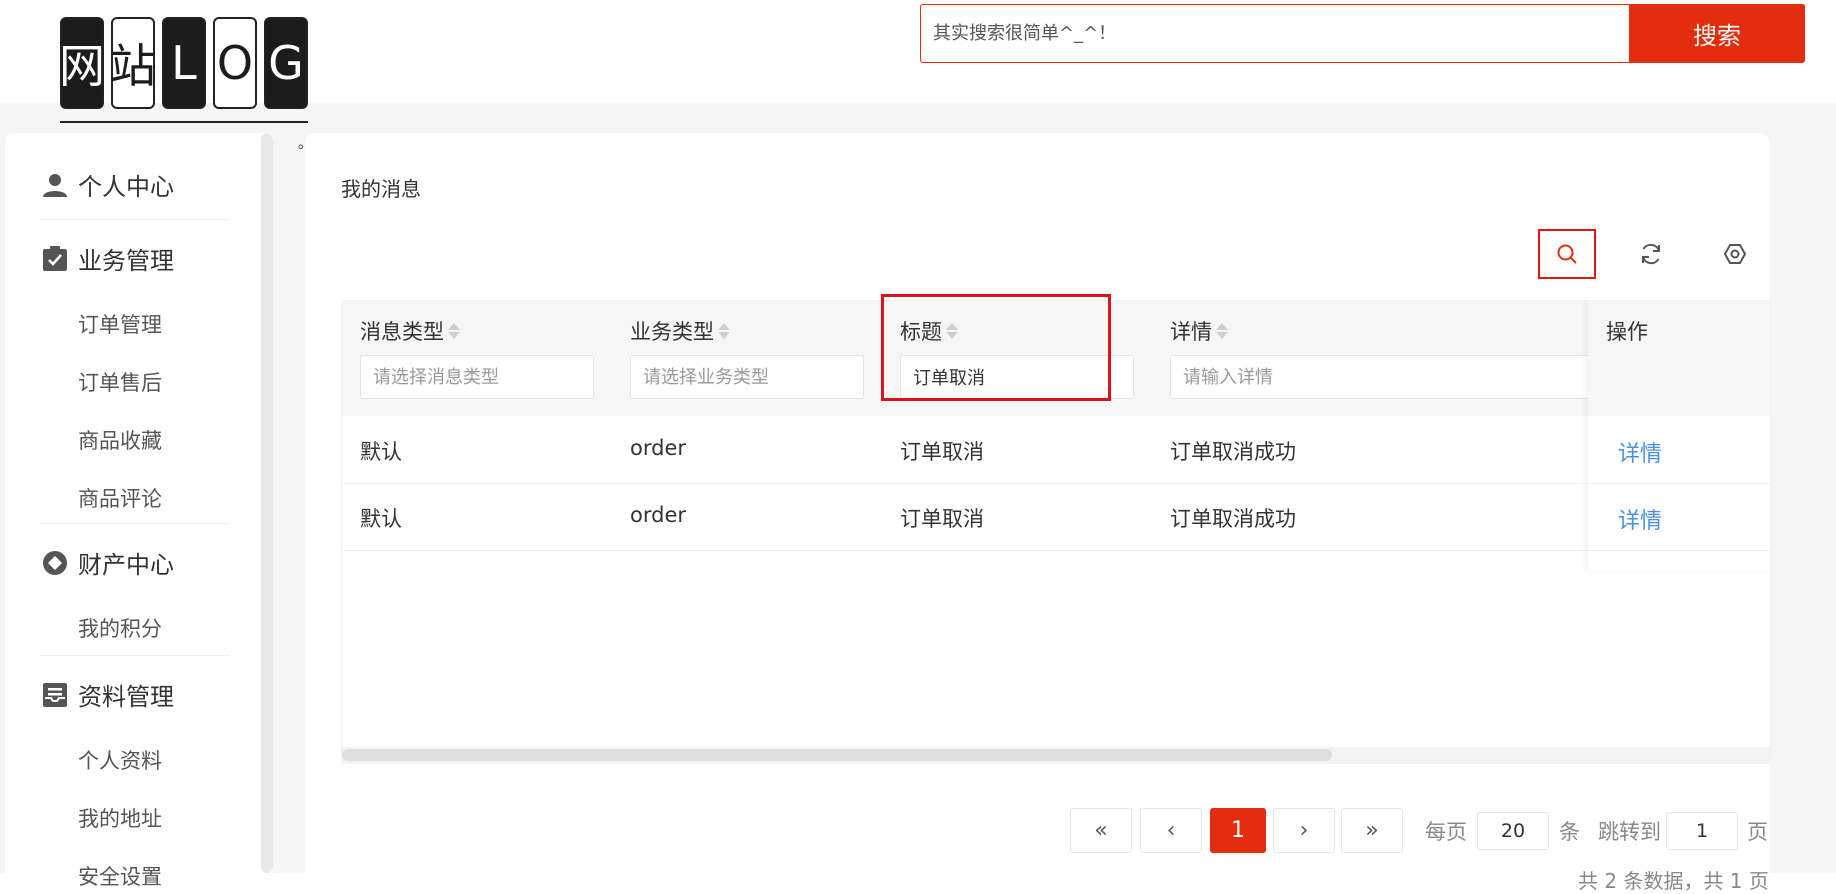 The width and height of the screenshot is (1836, 894). Describe the element at coordinates (477, 377) in the screenshot. I see `filter-message-type` at that location.